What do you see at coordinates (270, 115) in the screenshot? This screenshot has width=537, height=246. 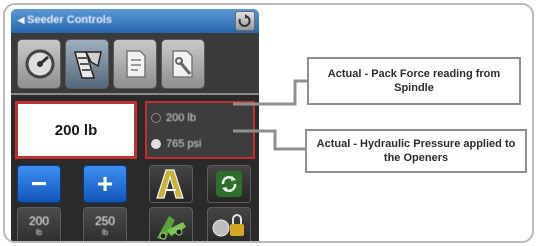 I see `callout-leader-lines` at bounding box center [270, 115].